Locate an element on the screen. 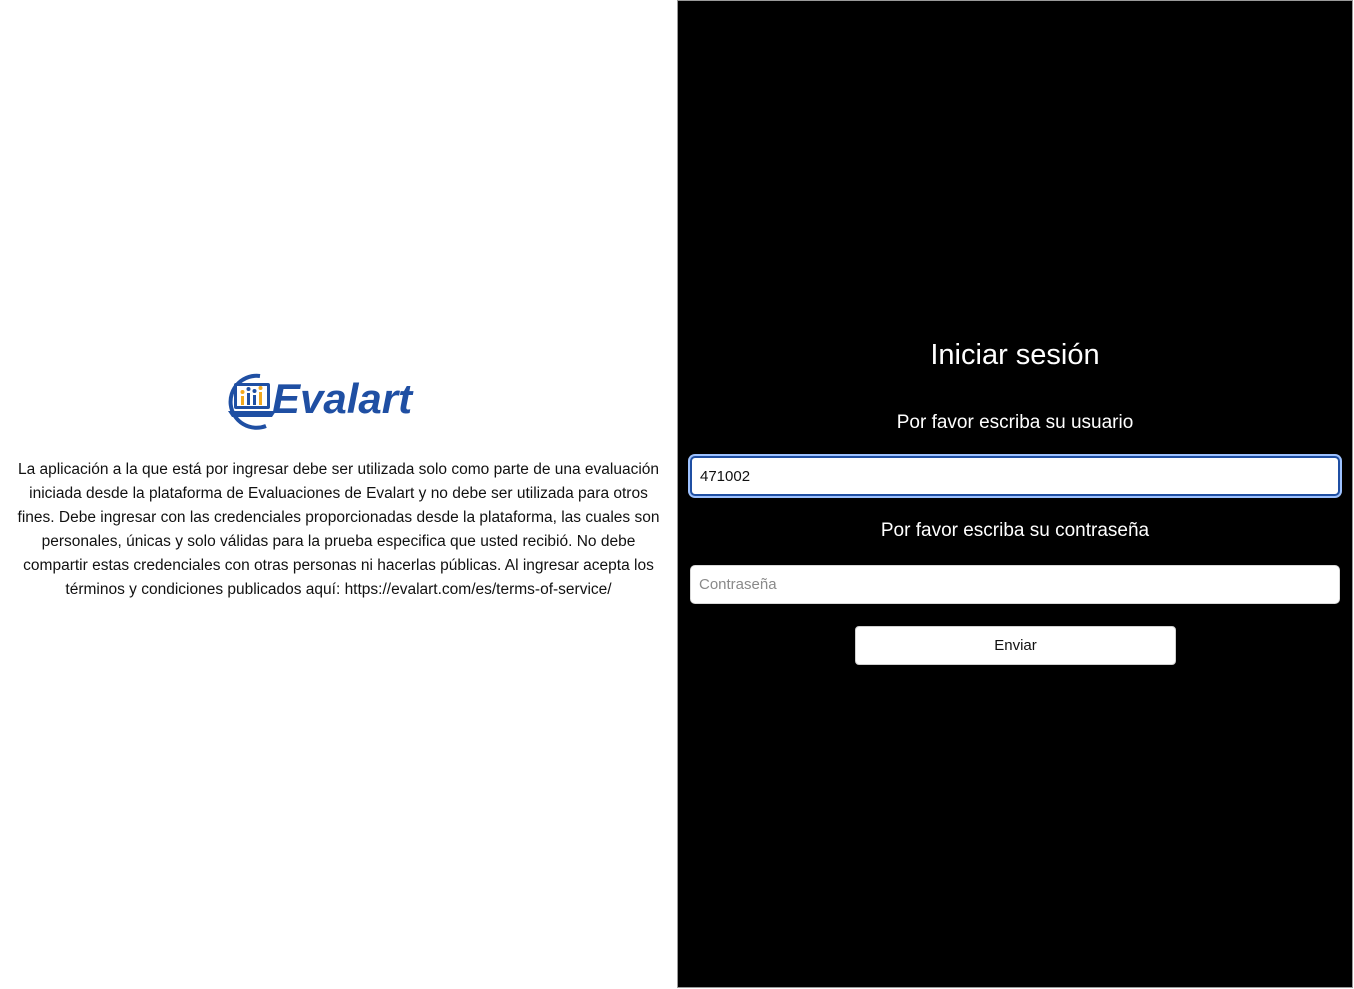 This screenshot has width=1354, height=989. password-input is located at coordinates (1015, 584).